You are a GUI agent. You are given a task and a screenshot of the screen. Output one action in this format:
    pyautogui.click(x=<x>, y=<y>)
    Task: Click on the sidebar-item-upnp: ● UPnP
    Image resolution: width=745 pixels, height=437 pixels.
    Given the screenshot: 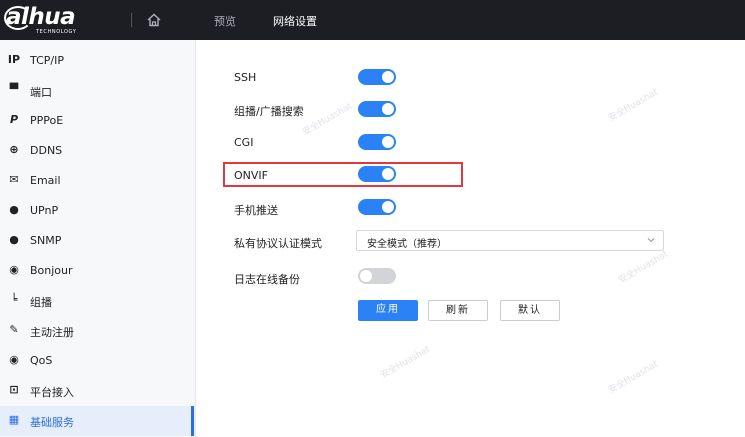 What is the action you would take?
    pyautogui.click(x=98, y=211)
    